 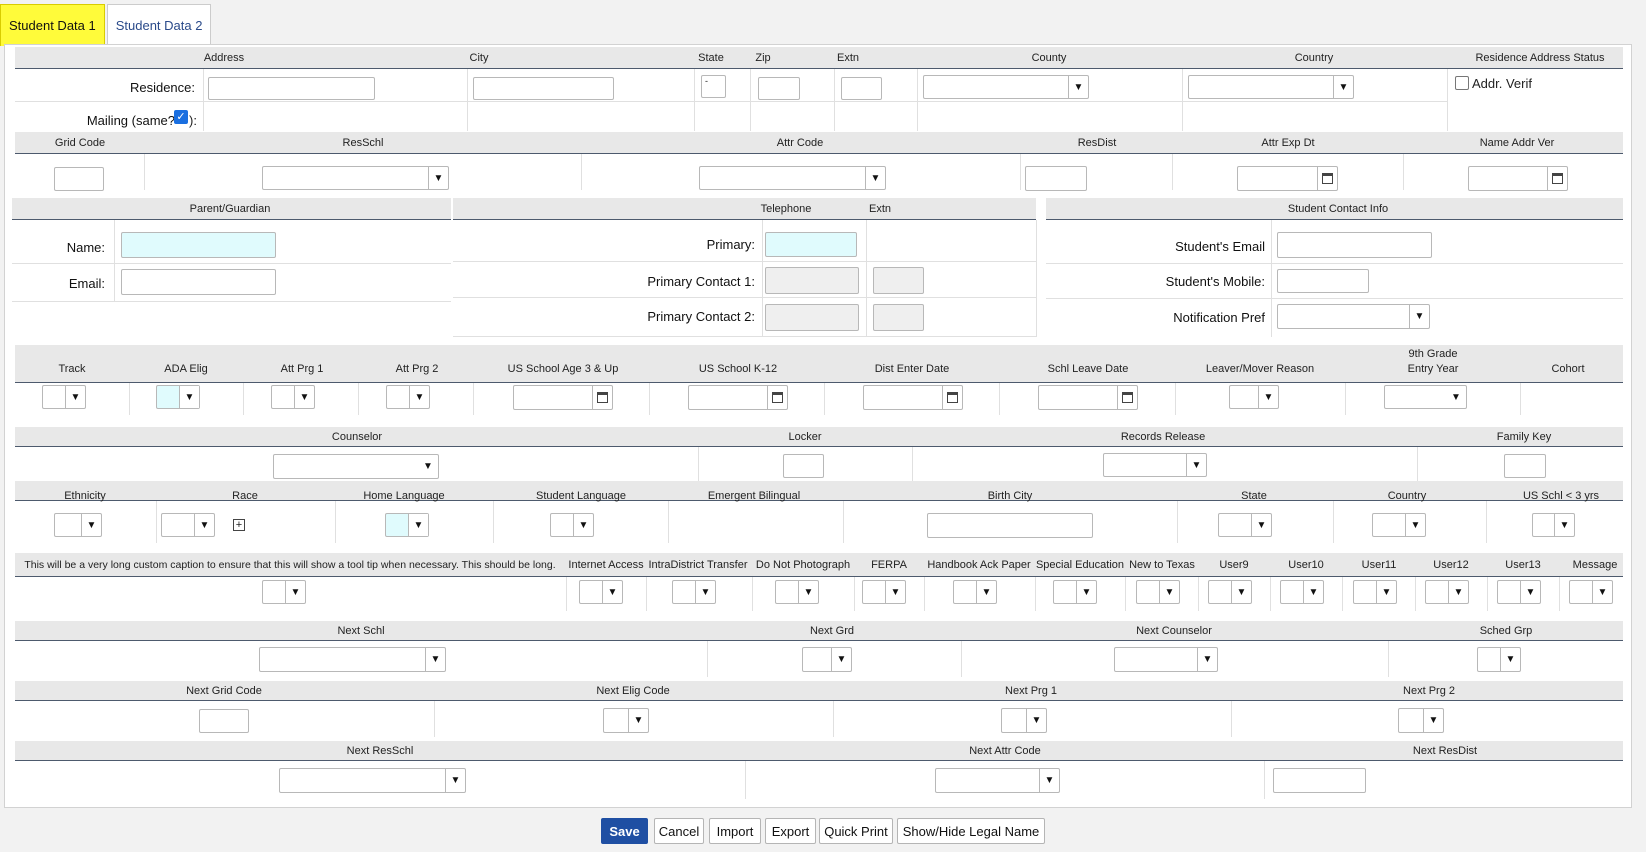 I want to click on residence-country-select: ▼, so click(x=1271, y=87).